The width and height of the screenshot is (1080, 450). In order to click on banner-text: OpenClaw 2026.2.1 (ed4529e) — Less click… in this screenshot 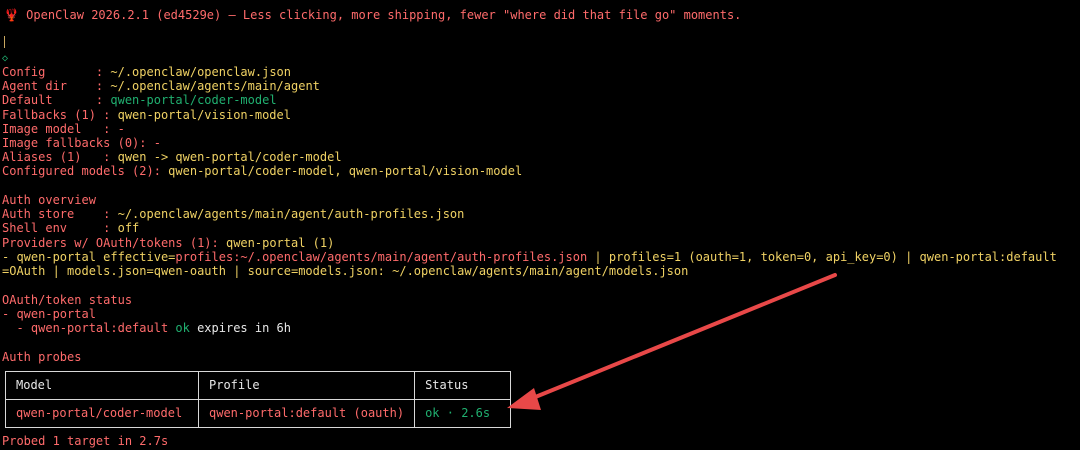, I will do `click(384, 15)`.